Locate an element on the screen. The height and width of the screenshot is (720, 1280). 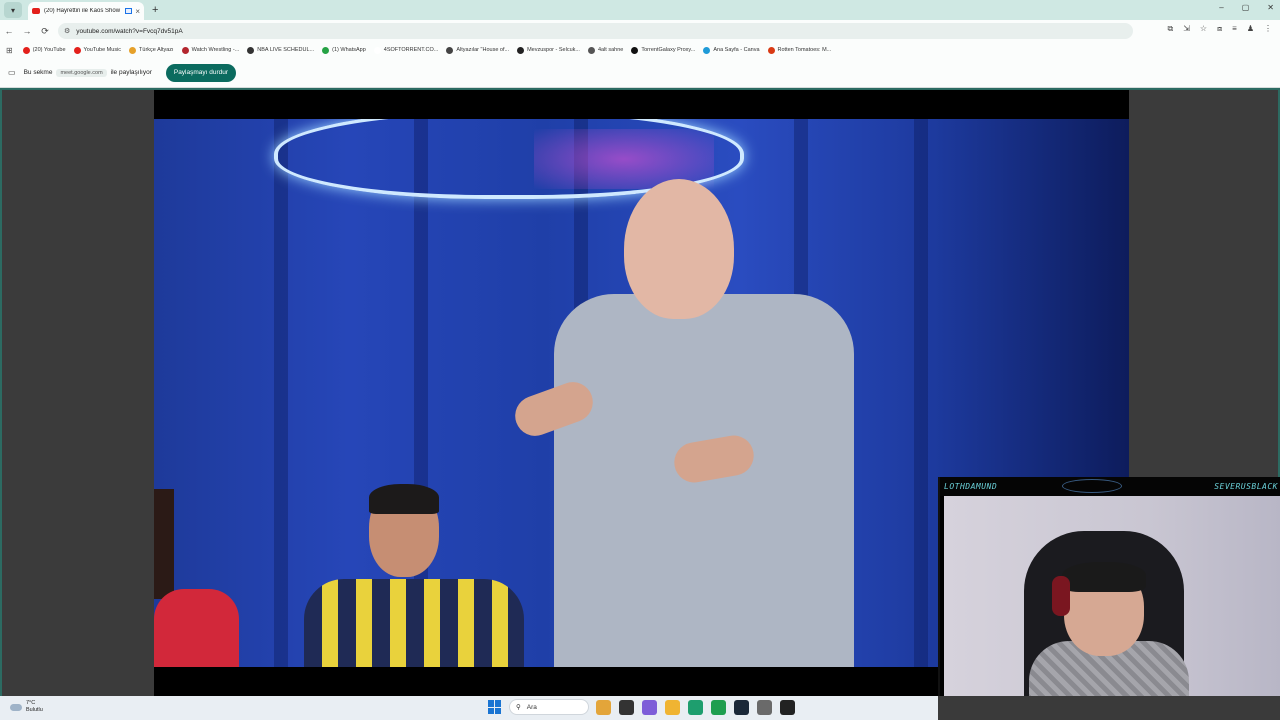
webcam-logo-icon is located at coordinates (1092, 486).